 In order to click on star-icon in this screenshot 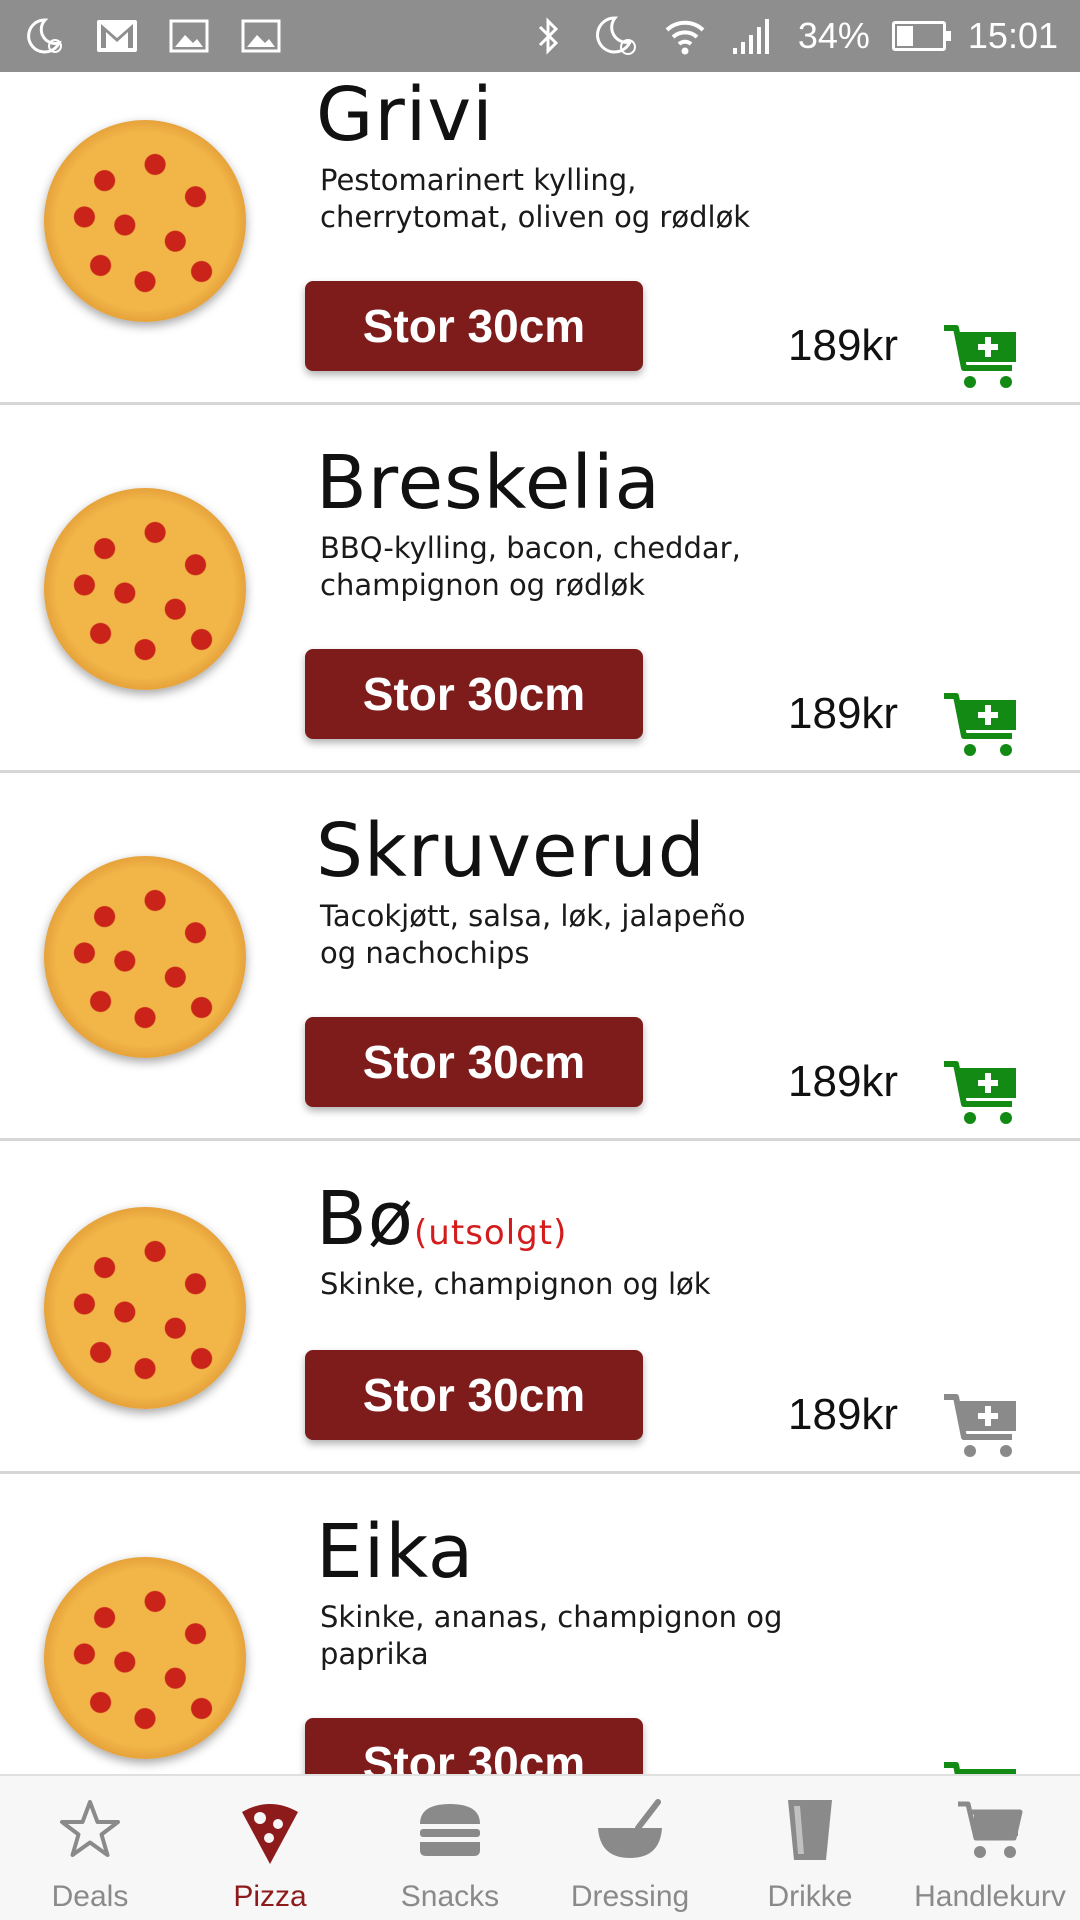, I will do `click(90, 1830)`.